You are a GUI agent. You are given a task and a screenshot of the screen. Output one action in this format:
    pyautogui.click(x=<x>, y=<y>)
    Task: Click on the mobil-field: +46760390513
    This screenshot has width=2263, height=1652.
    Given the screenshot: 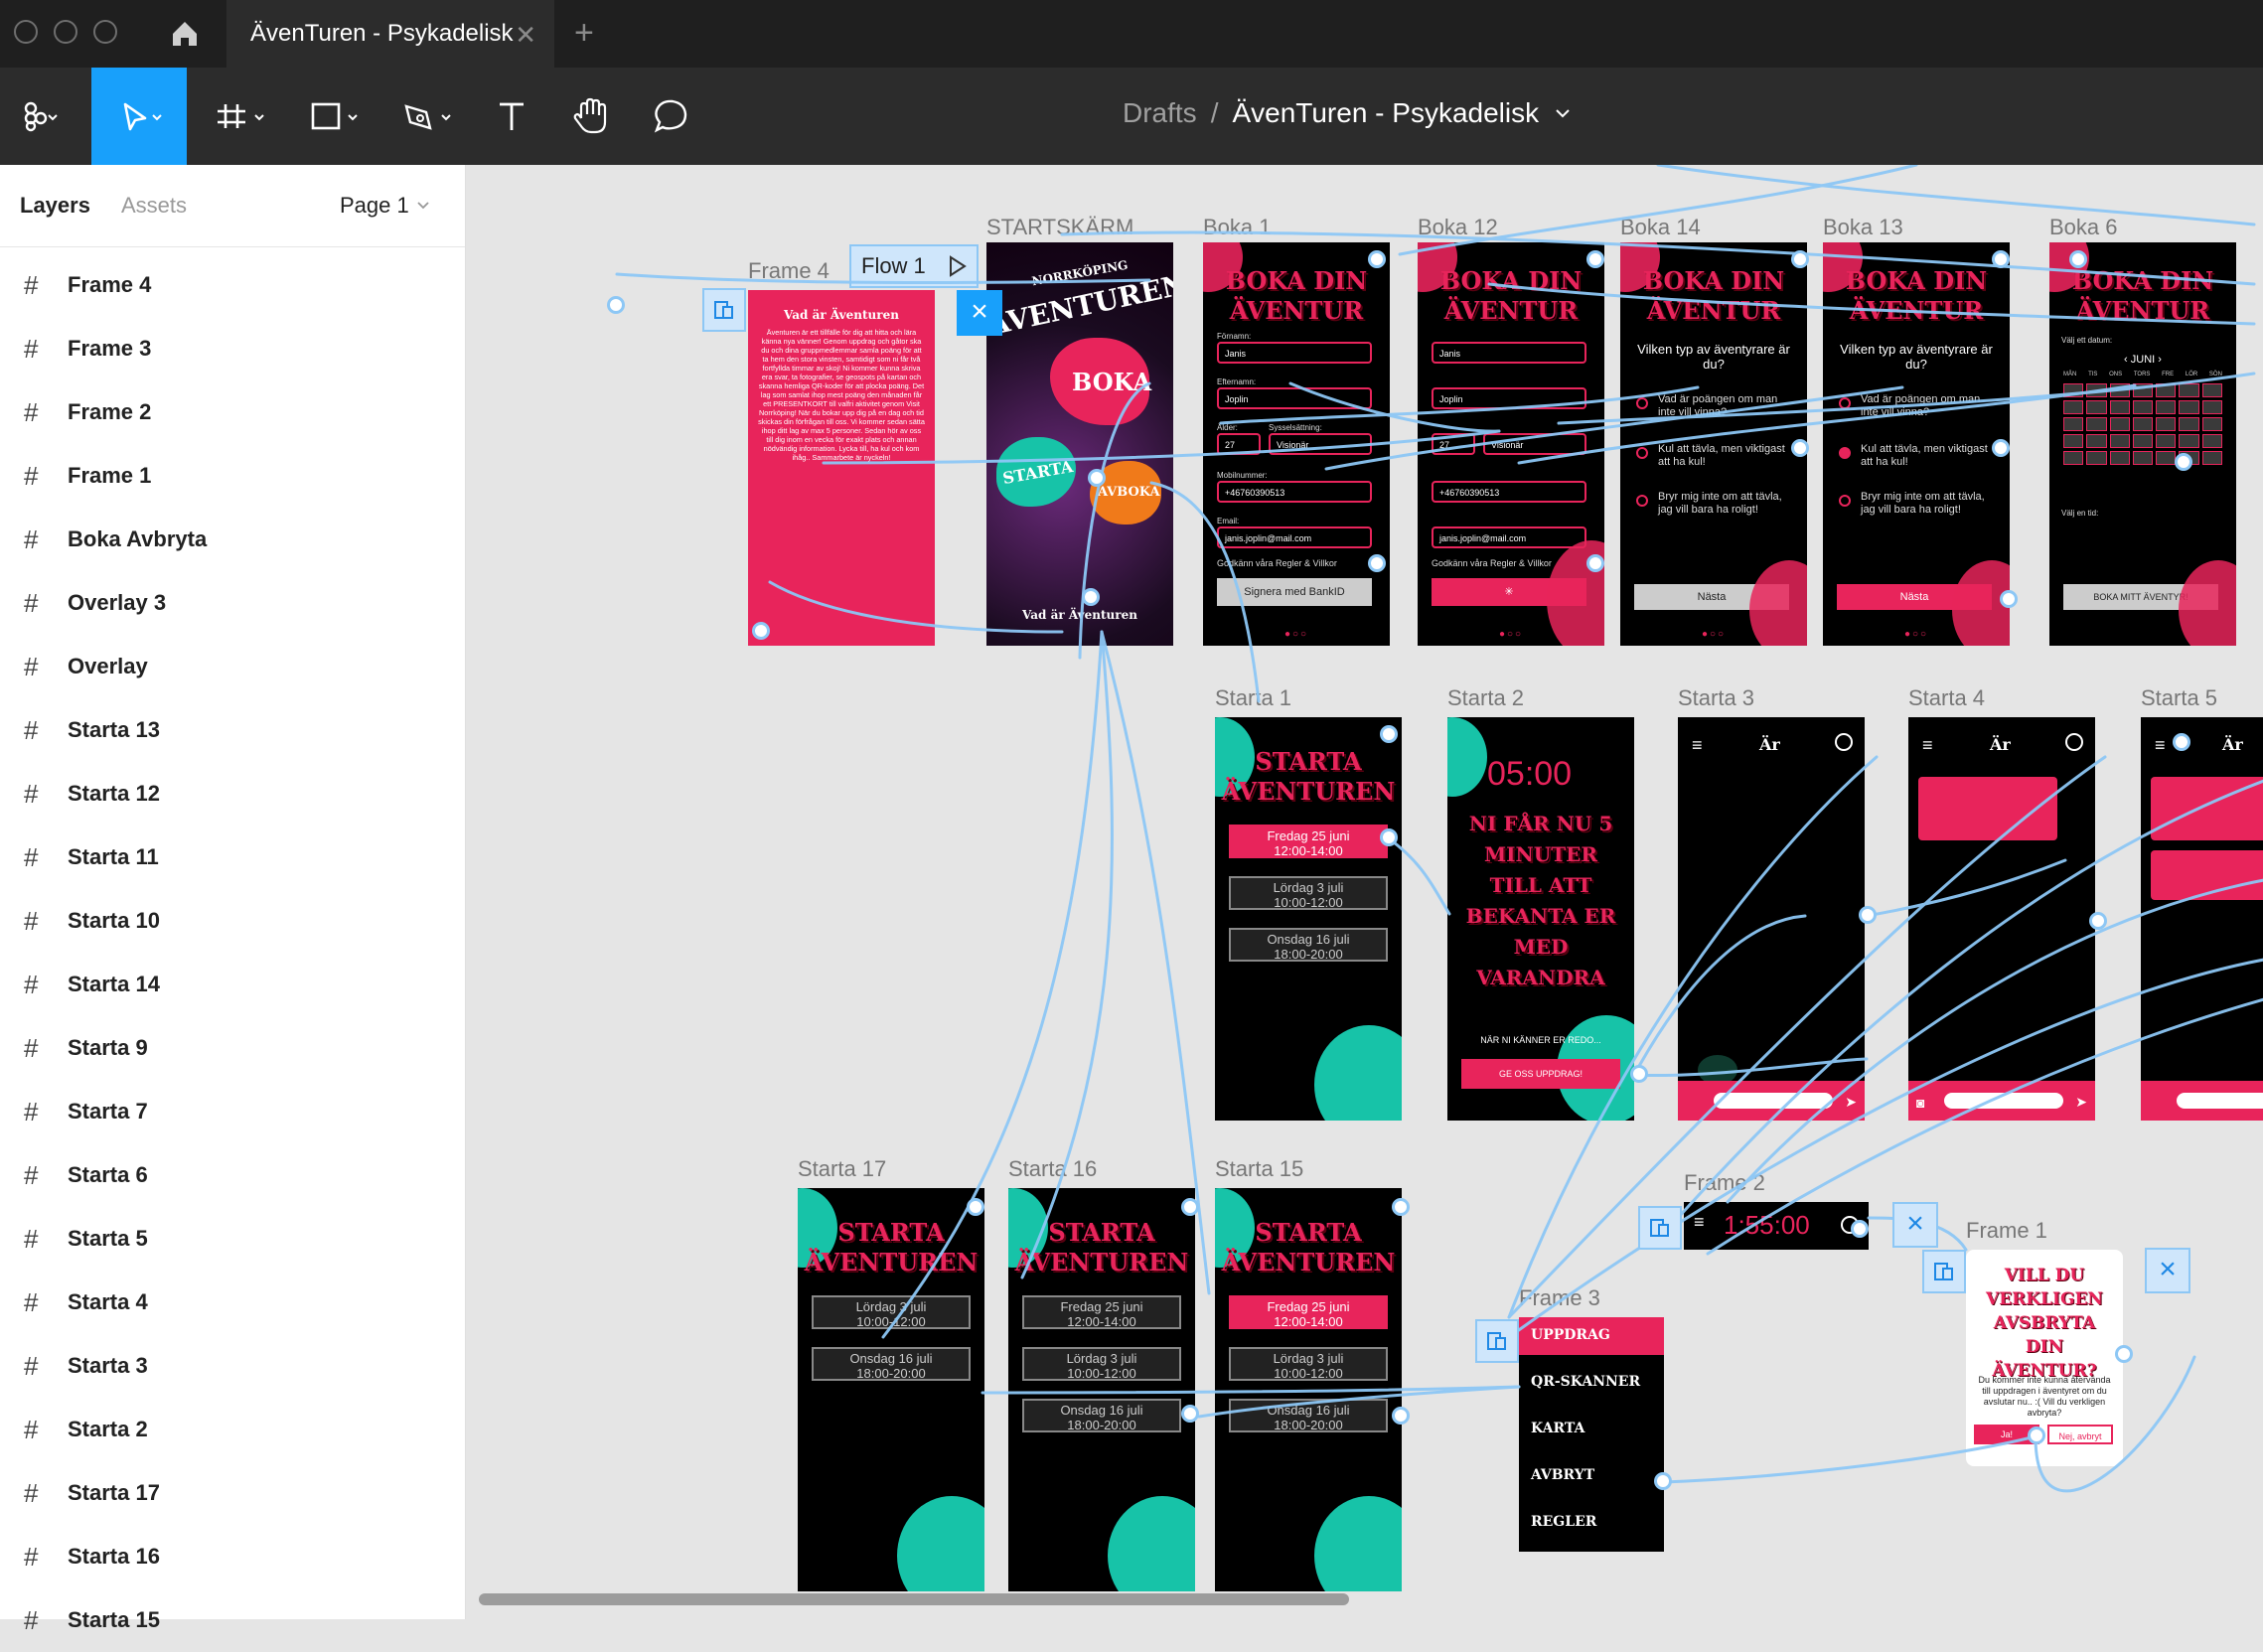 What is the action you would take?
    pyautogui.click(x=1294, y=492)
    